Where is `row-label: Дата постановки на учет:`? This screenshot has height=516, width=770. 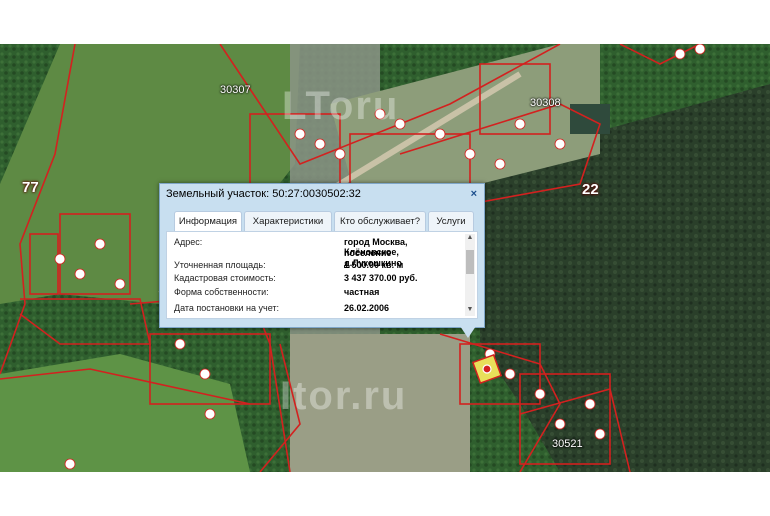 row-label: Дата постановки на учет: is located at coordinates (227, 308).